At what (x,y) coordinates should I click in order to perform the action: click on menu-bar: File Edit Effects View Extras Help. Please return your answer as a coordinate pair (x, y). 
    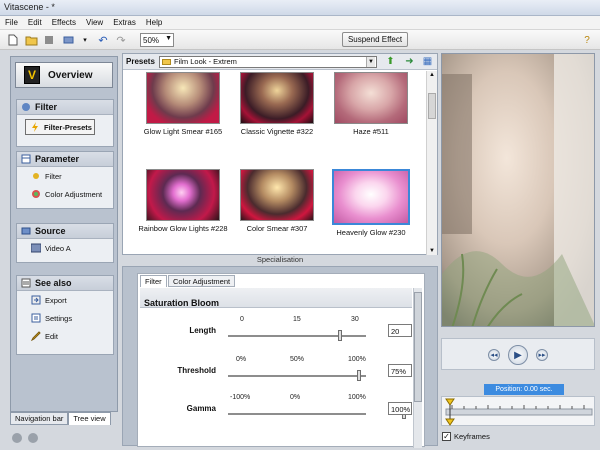
    Looking at the image, I should click on (300, 23).